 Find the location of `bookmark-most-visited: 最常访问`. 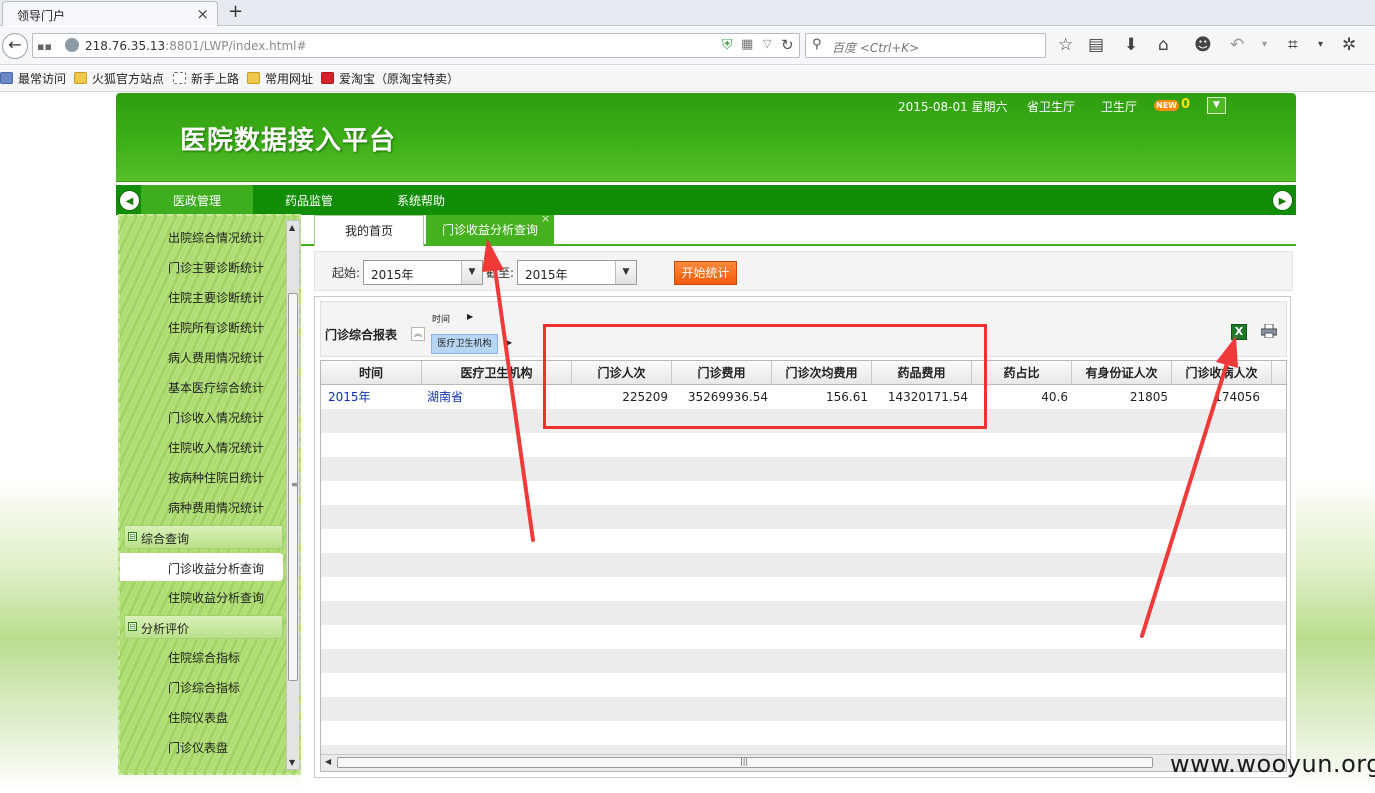

bookmark-most-visited: 最常访问 is located at coordinates (33, 78).